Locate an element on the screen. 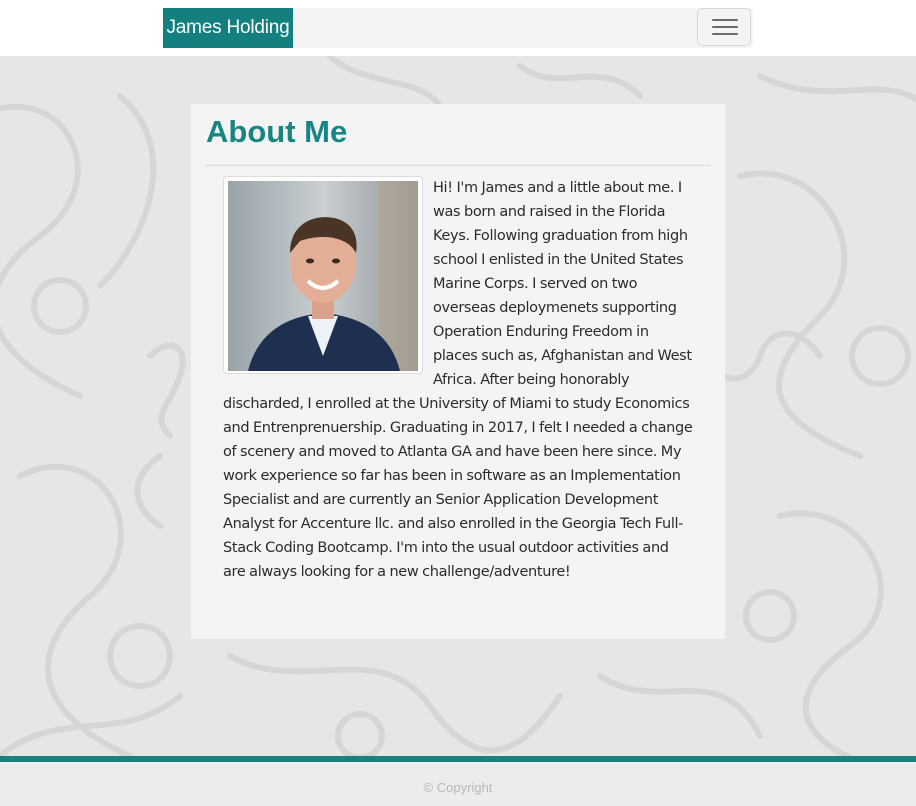 The width and height of the screenshot is (916, 806). page-title: About Me is located at coordinates (277, 131).